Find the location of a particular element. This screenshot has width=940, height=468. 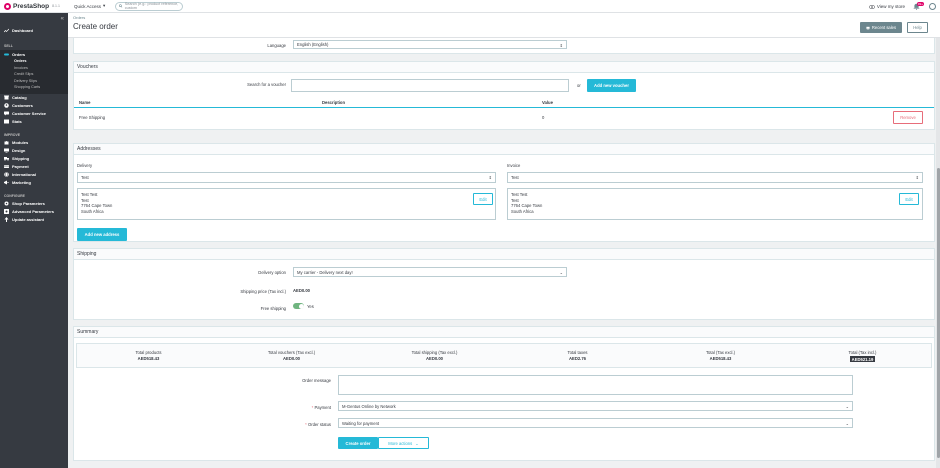

help-button: Help is located at coordinates (917, 27).